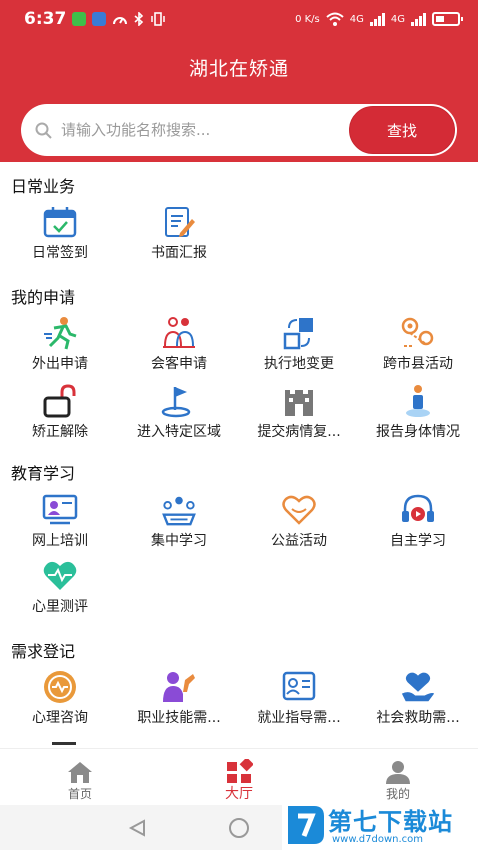 Image resolution: width=478 pixels, height=850 pixels. I want to click on online-training-item: 网上培训, so click(60, 522).